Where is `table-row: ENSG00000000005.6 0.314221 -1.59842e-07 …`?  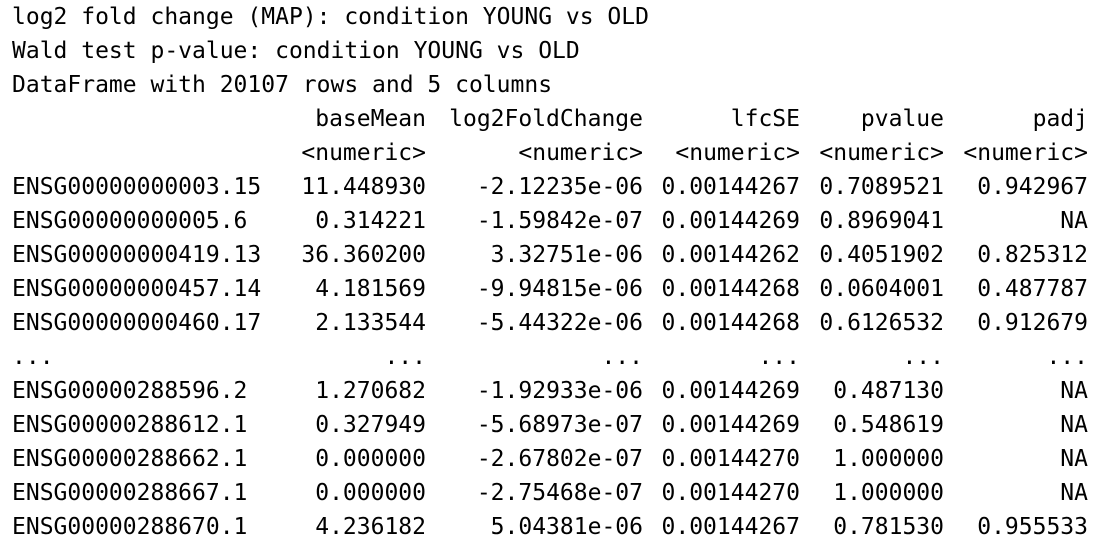 table-row: ENSG00000000005.6 0.314221 -1.59842e-07 … is located at coordinates (557, 221).